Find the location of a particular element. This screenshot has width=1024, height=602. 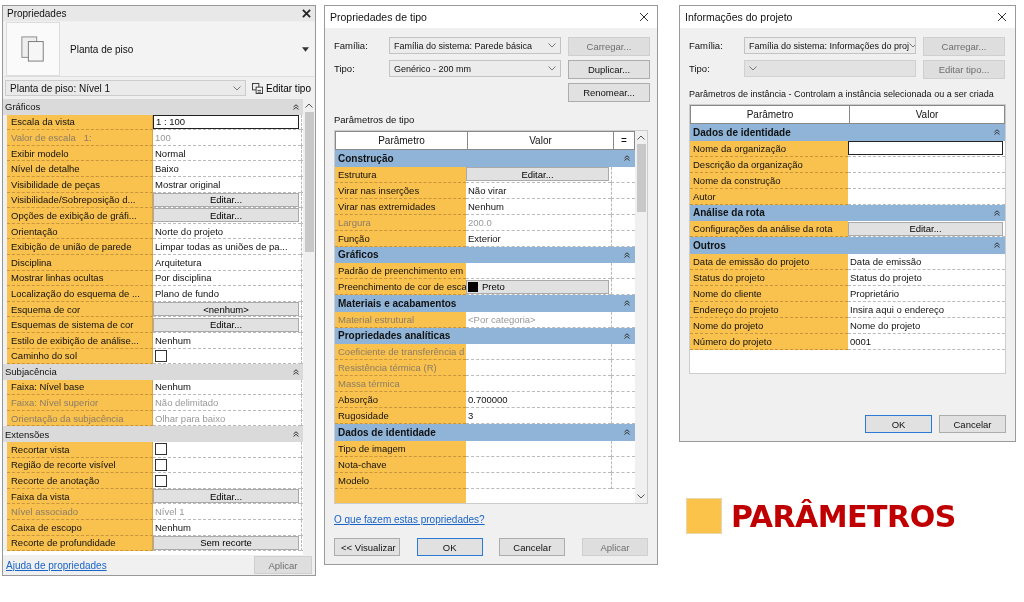

column-header: Parâmetro is located at coordinates (770, 114).